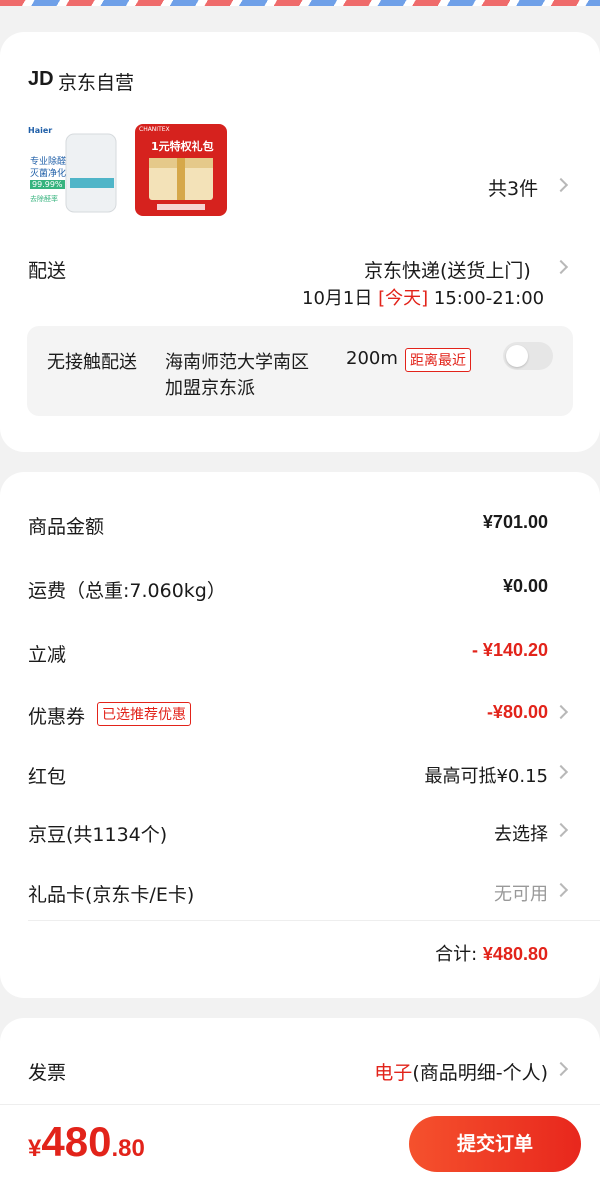 This screenshot has width=600, height=1182. I want to click on gift-card-label: 礼品卡(京东卡/E卡), so click(111, 895).